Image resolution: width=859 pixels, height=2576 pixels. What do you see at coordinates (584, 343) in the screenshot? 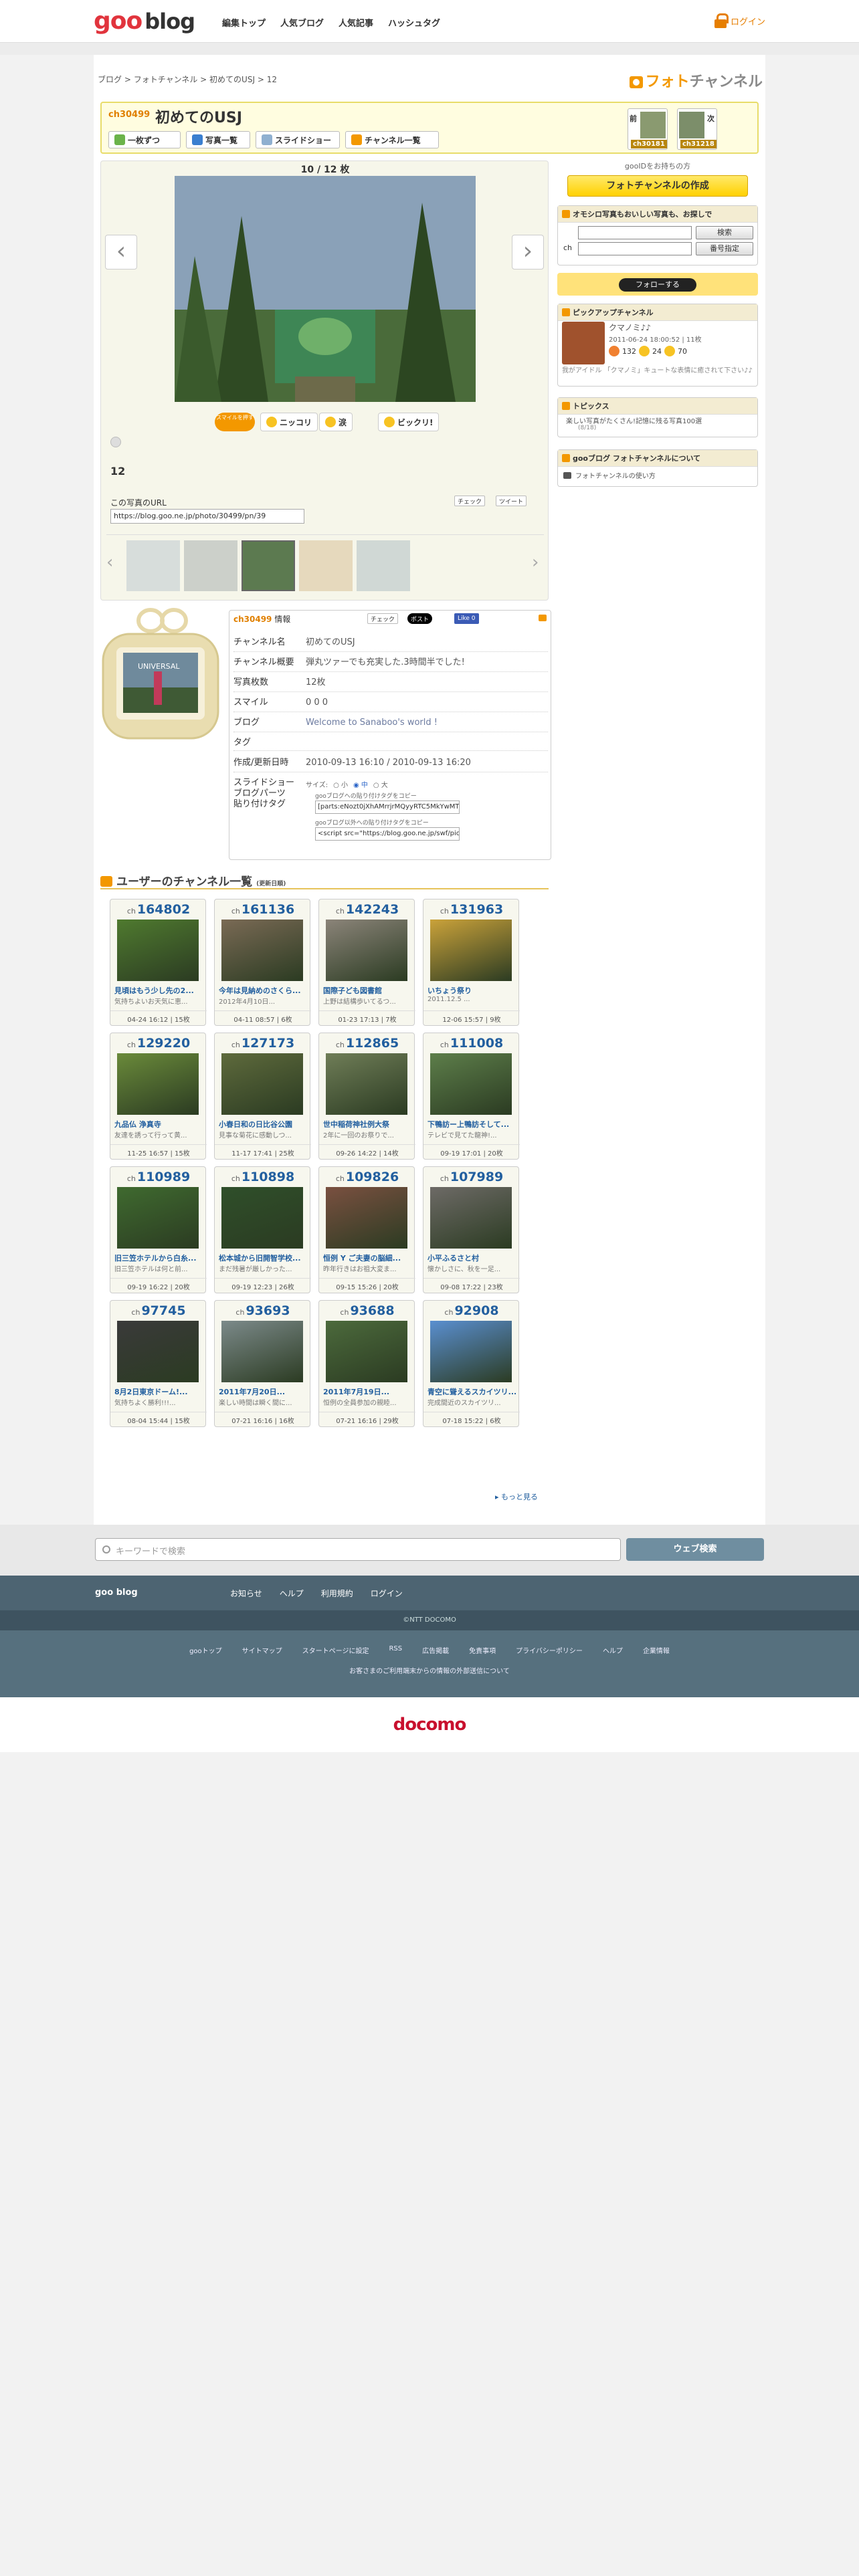
I see `pickup-thumbnail` at bounding box center [584, 343].